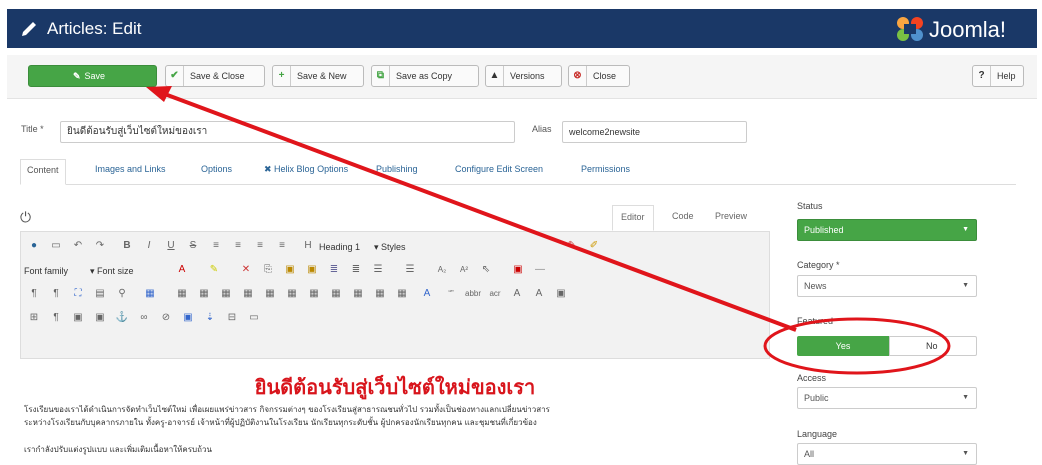  I want to click on font-family-select: Font family, so click(46, 271).